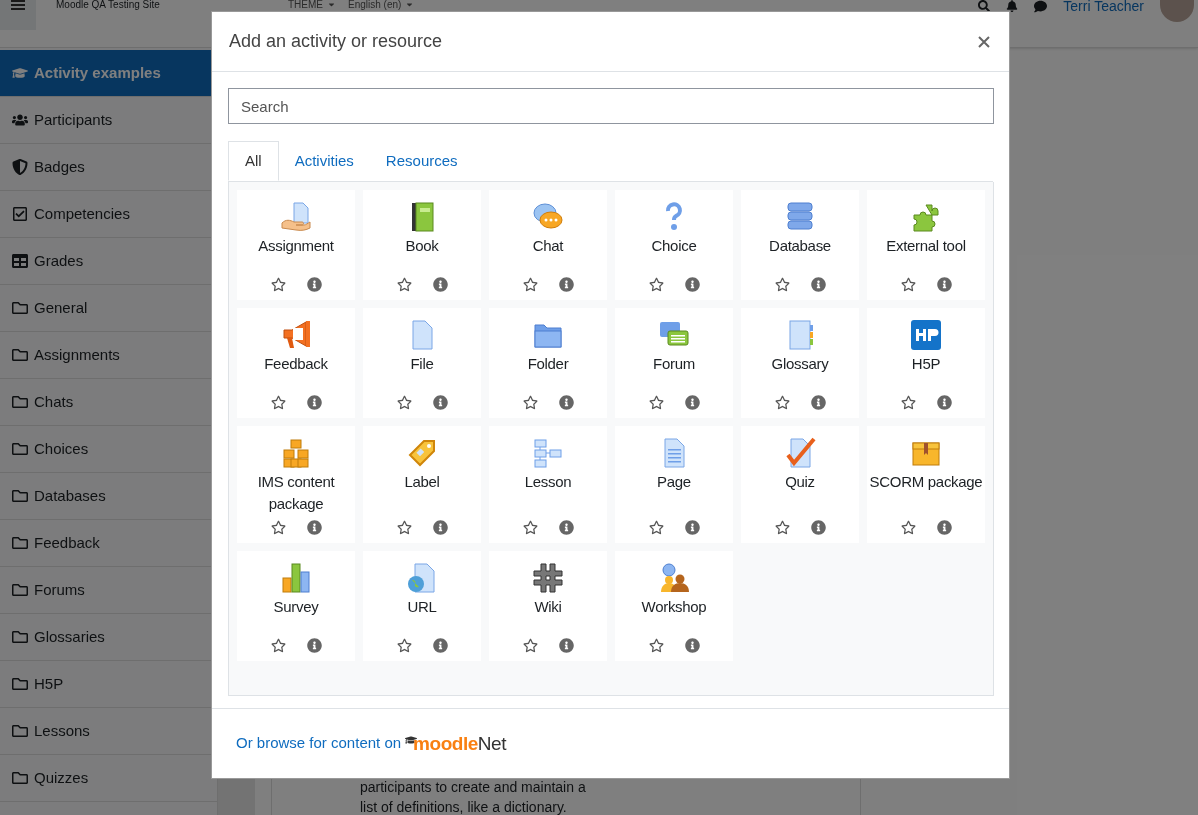 The image size is (1198, 815). Describe the element at coordinates (312, 5) in the screenshot. I see `dropdown-menu: THEME` at that location.